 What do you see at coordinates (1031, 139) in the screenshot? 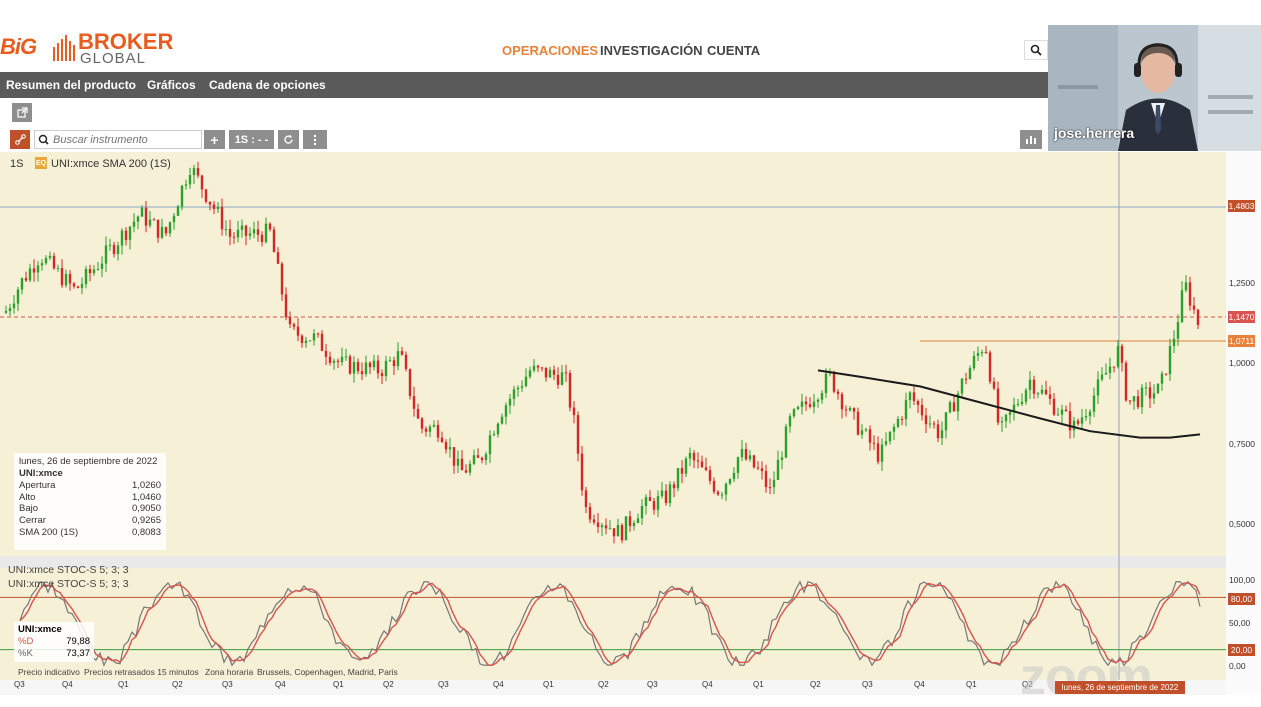
I see `chart-settings-icon` at bounding box center [1031, 139].